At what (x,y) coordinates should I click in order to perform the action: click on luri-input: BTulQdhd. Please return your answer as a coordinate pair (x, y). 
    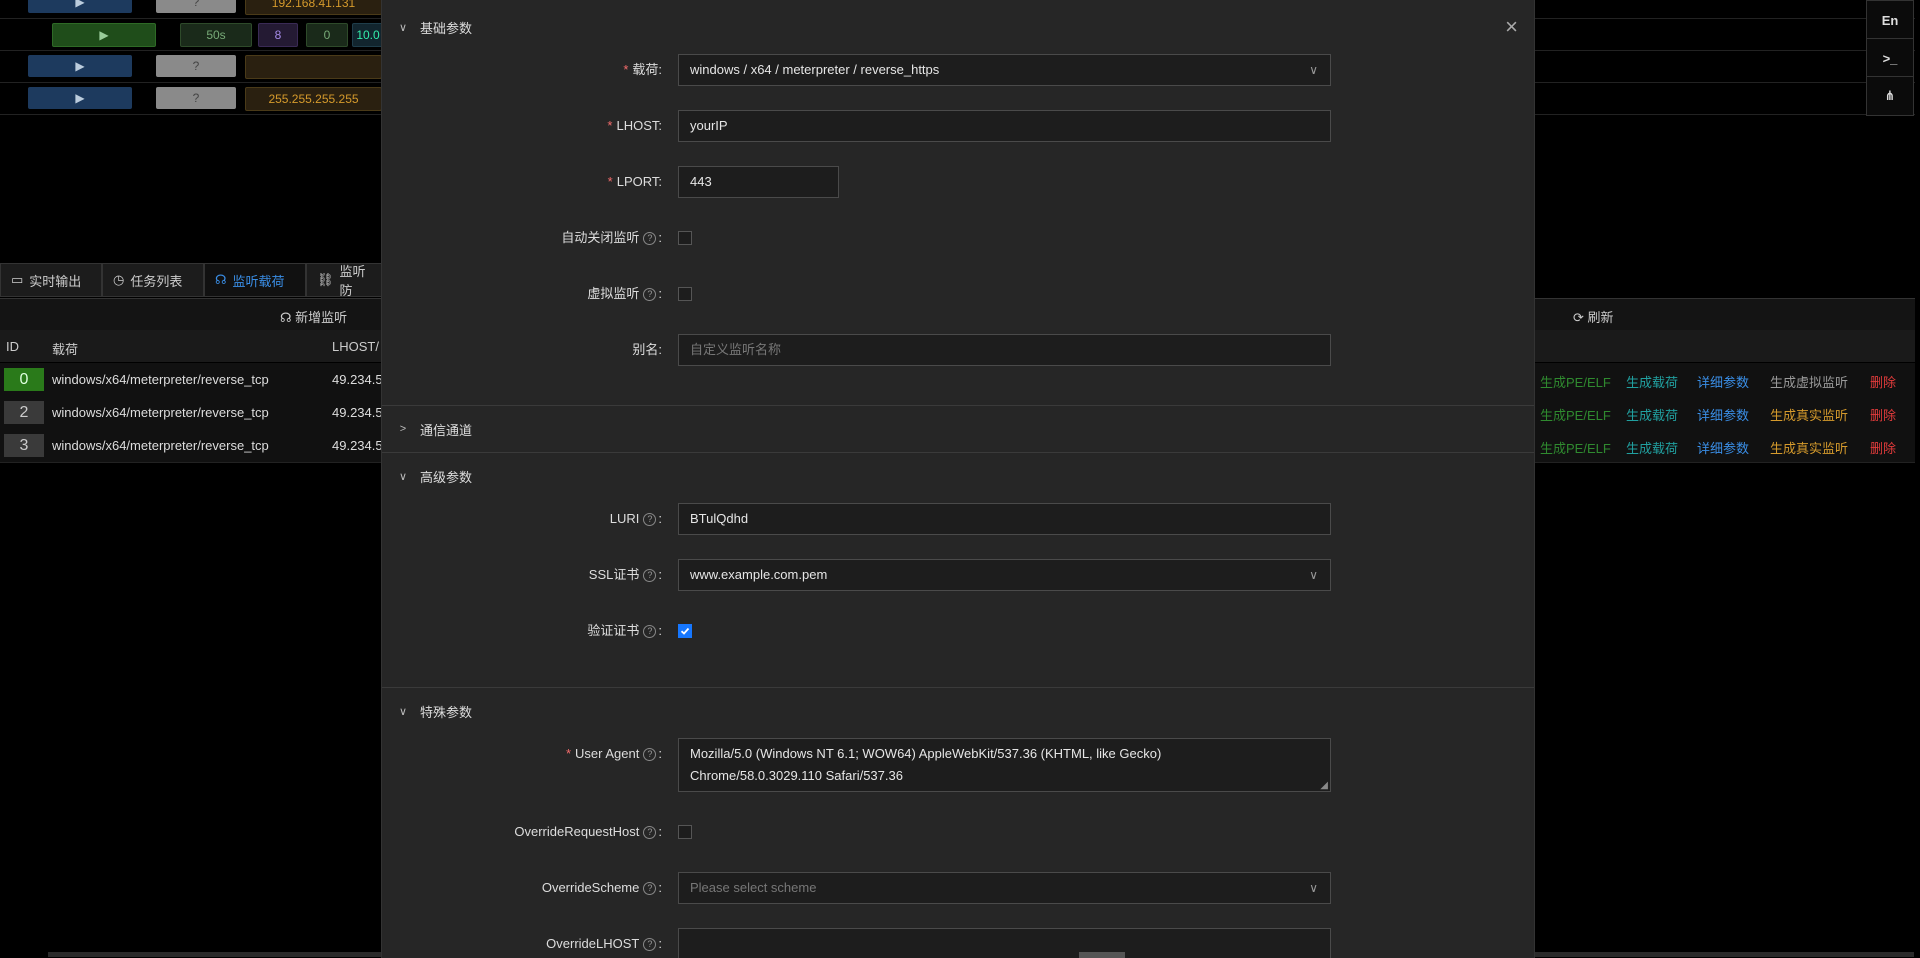
    Looking at the image, I should click on (1004, 519).